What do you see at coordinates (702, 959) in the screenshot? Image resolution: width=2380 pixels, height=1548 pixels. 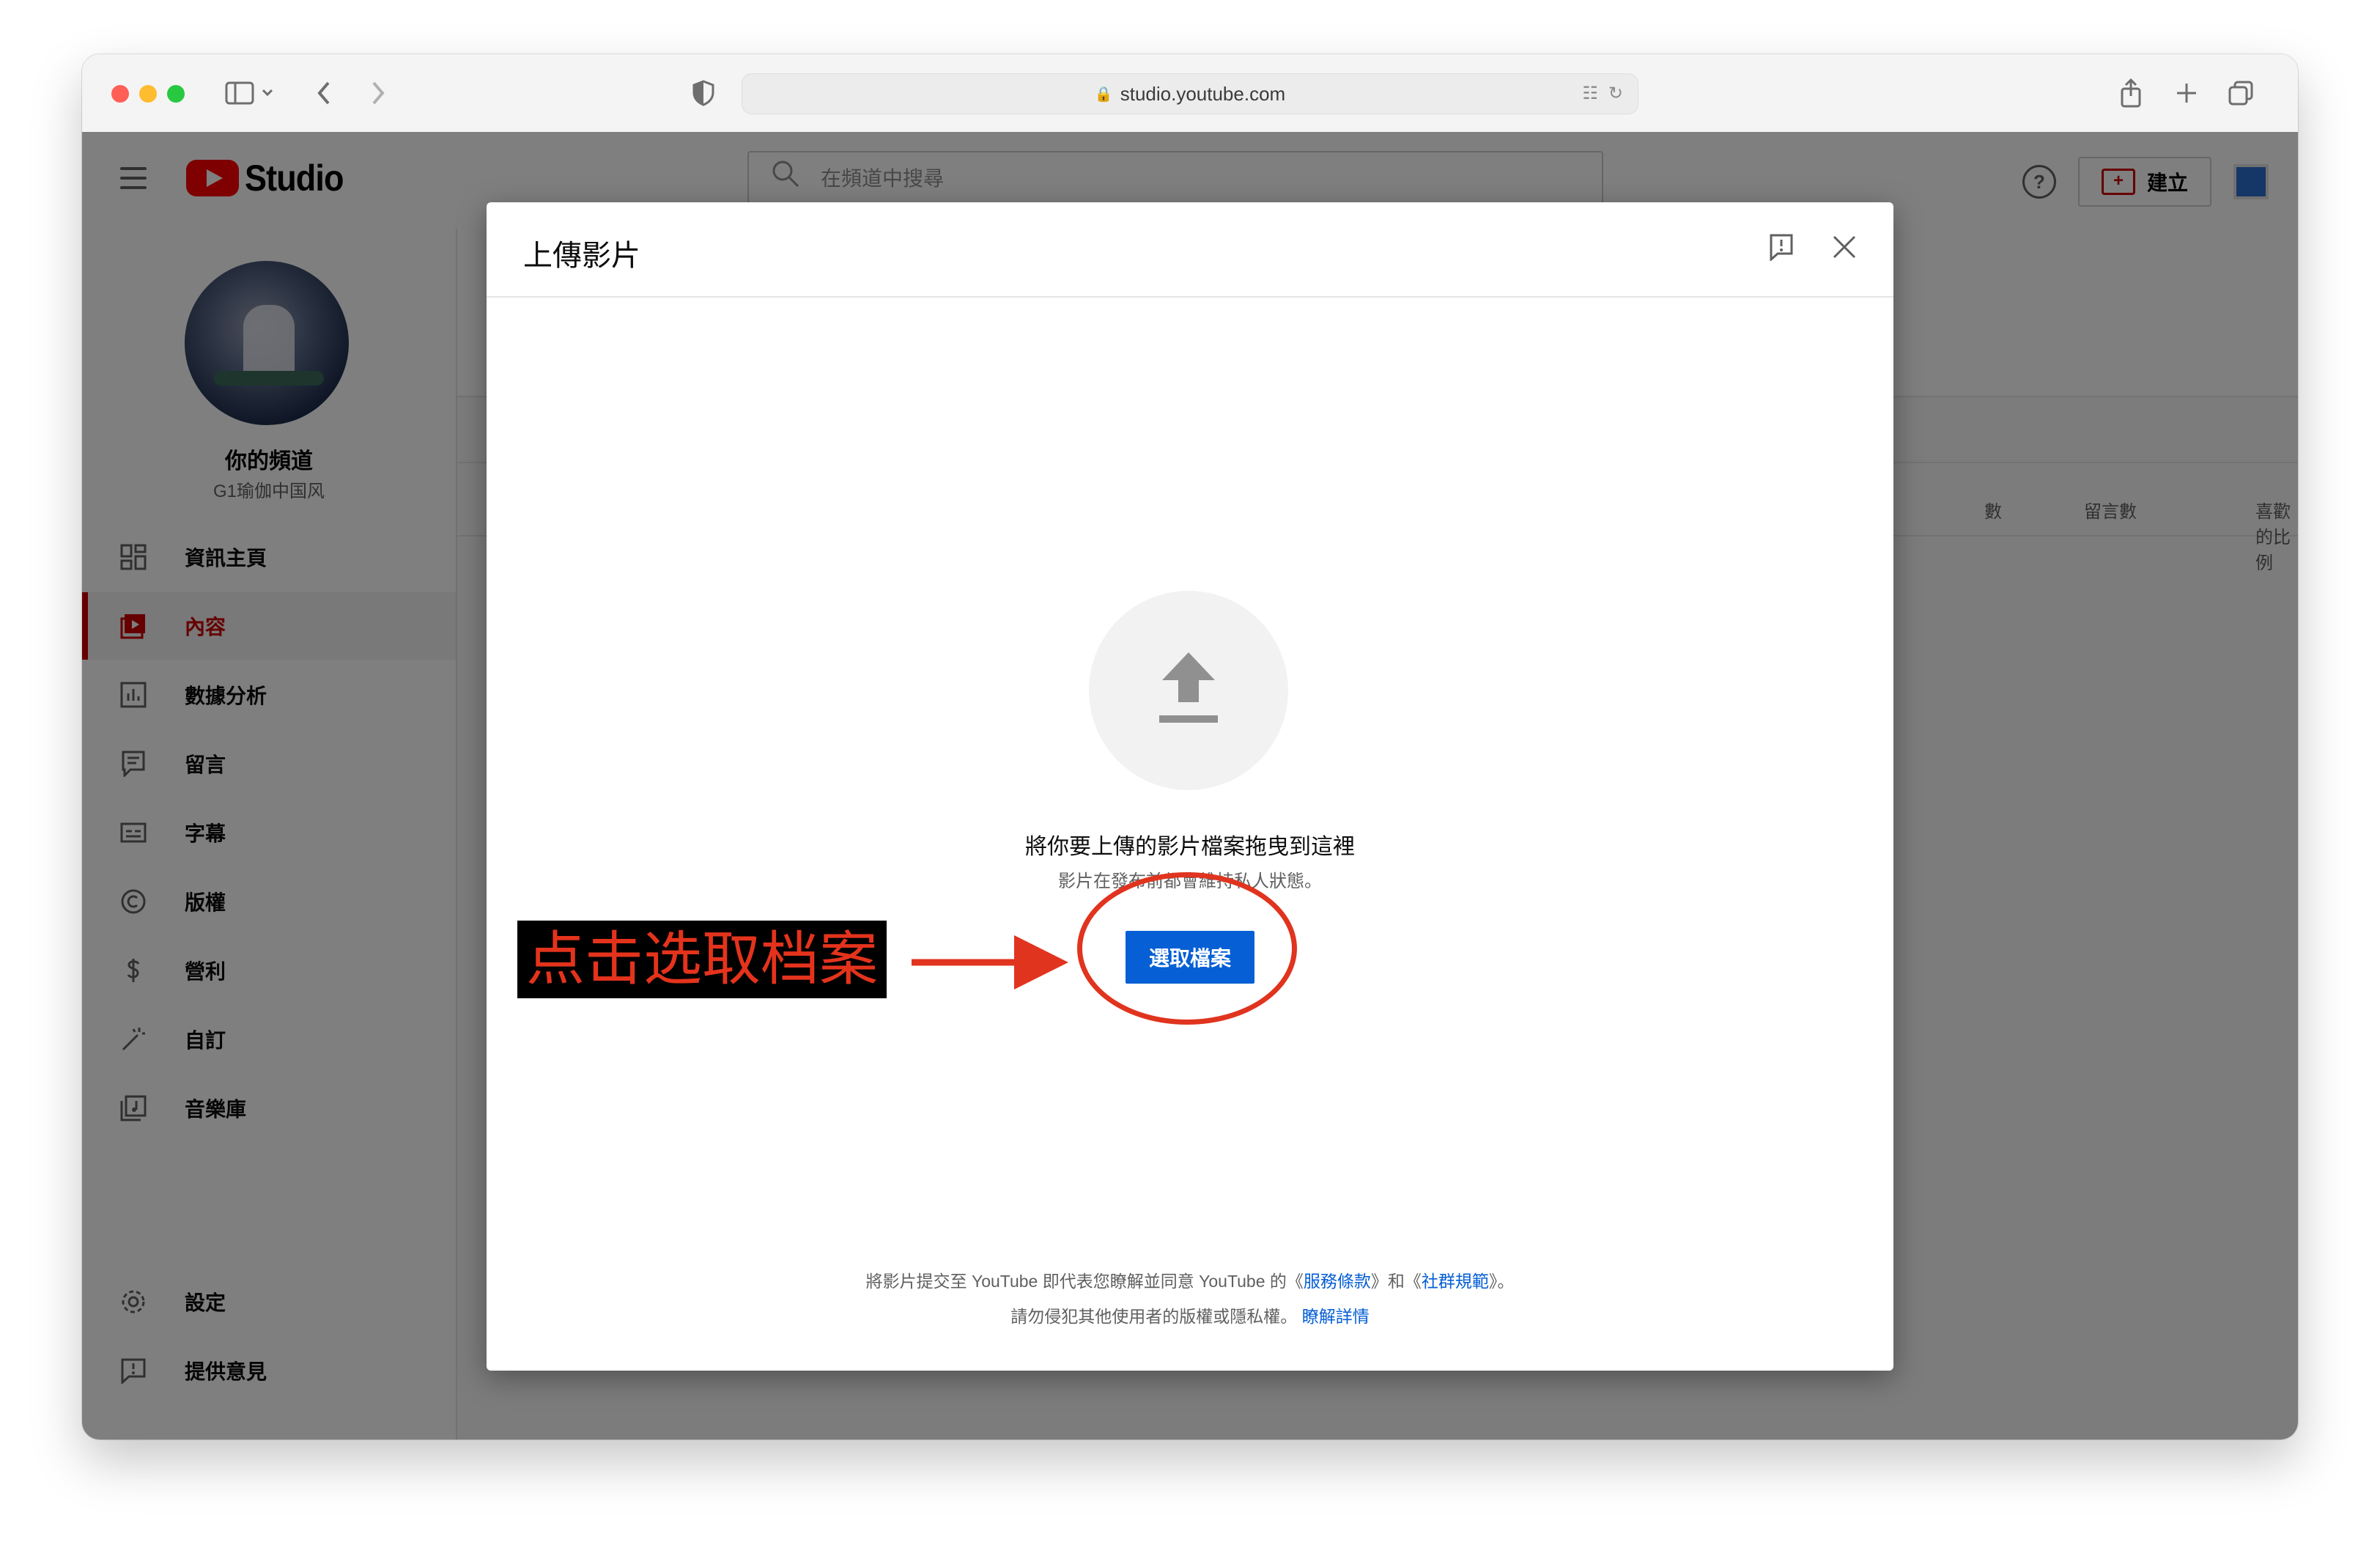 I see `annotation-label: 点击选取档案` at bounding box center [702, 959].